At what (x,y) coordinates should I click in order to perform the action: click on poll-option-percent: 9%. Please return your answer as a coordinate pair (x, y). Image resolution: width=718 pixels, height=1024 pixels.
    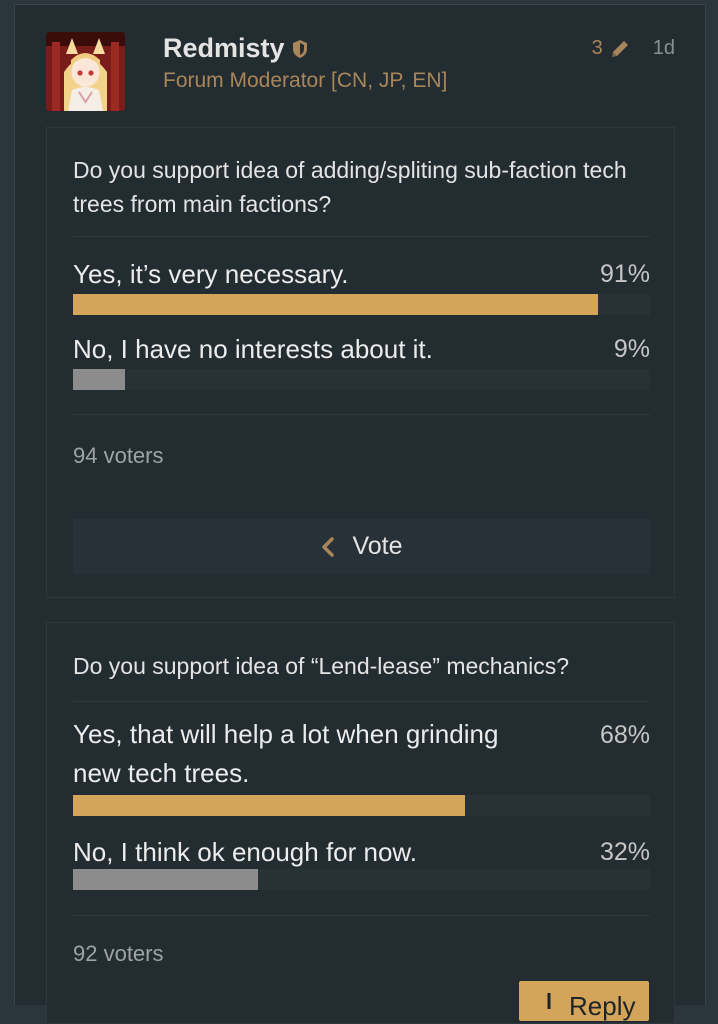
    Looking at the image, I should click on (631, 349).